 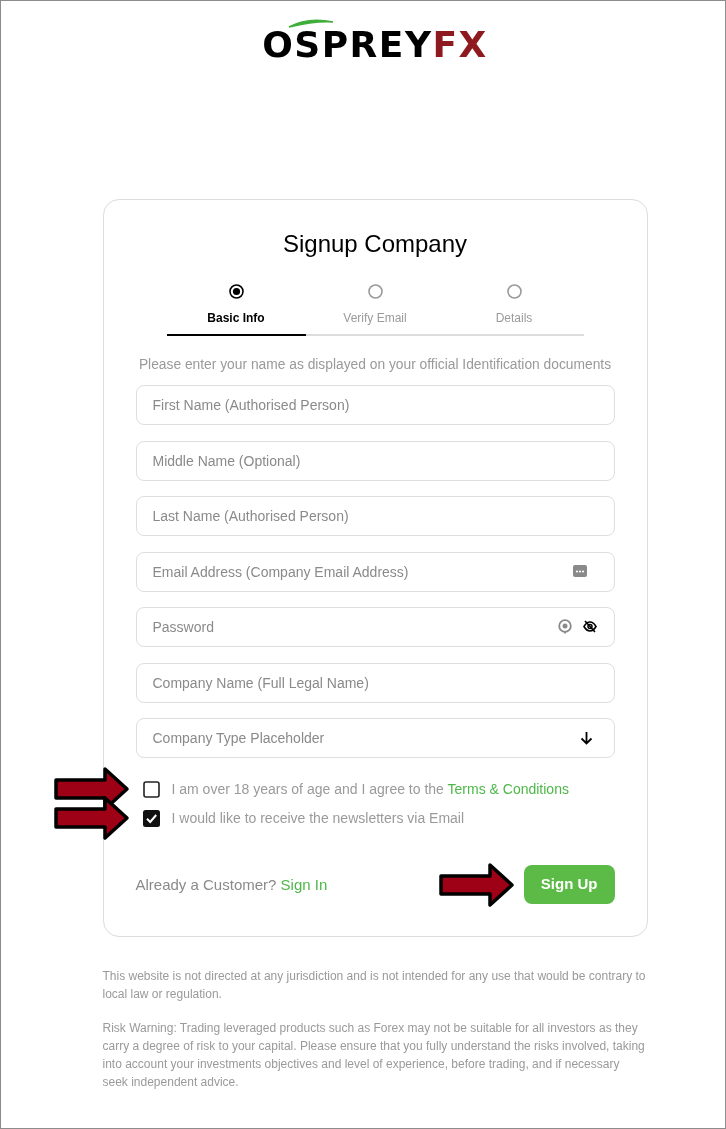 What do you see at coordinates (375, 244) in the screenshot?
I see `form-title: Signup Company` at bounding box center [375, 244].